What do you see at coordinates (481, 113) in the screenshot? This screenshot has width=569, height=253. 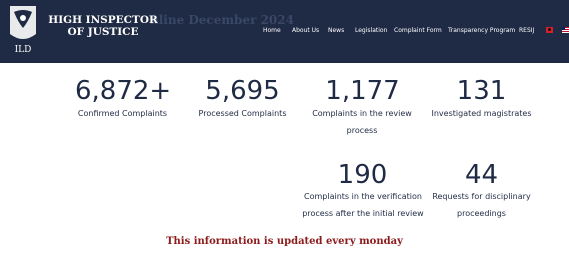 I see `stat-label-magistrates: Investigated magistrates` at bounding box center [481, 113].